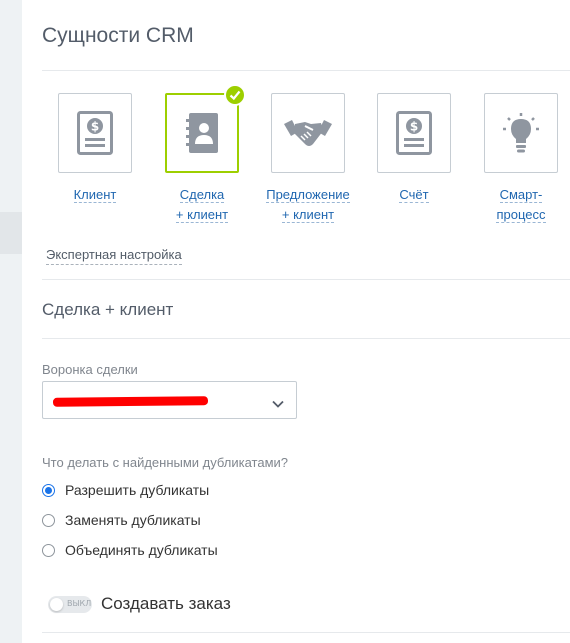 This screenshot has height=643, width=570. What do you see at coordinates (11, 321) in the screenshot?
I see `background-strip` at bounding box center [11, 321].